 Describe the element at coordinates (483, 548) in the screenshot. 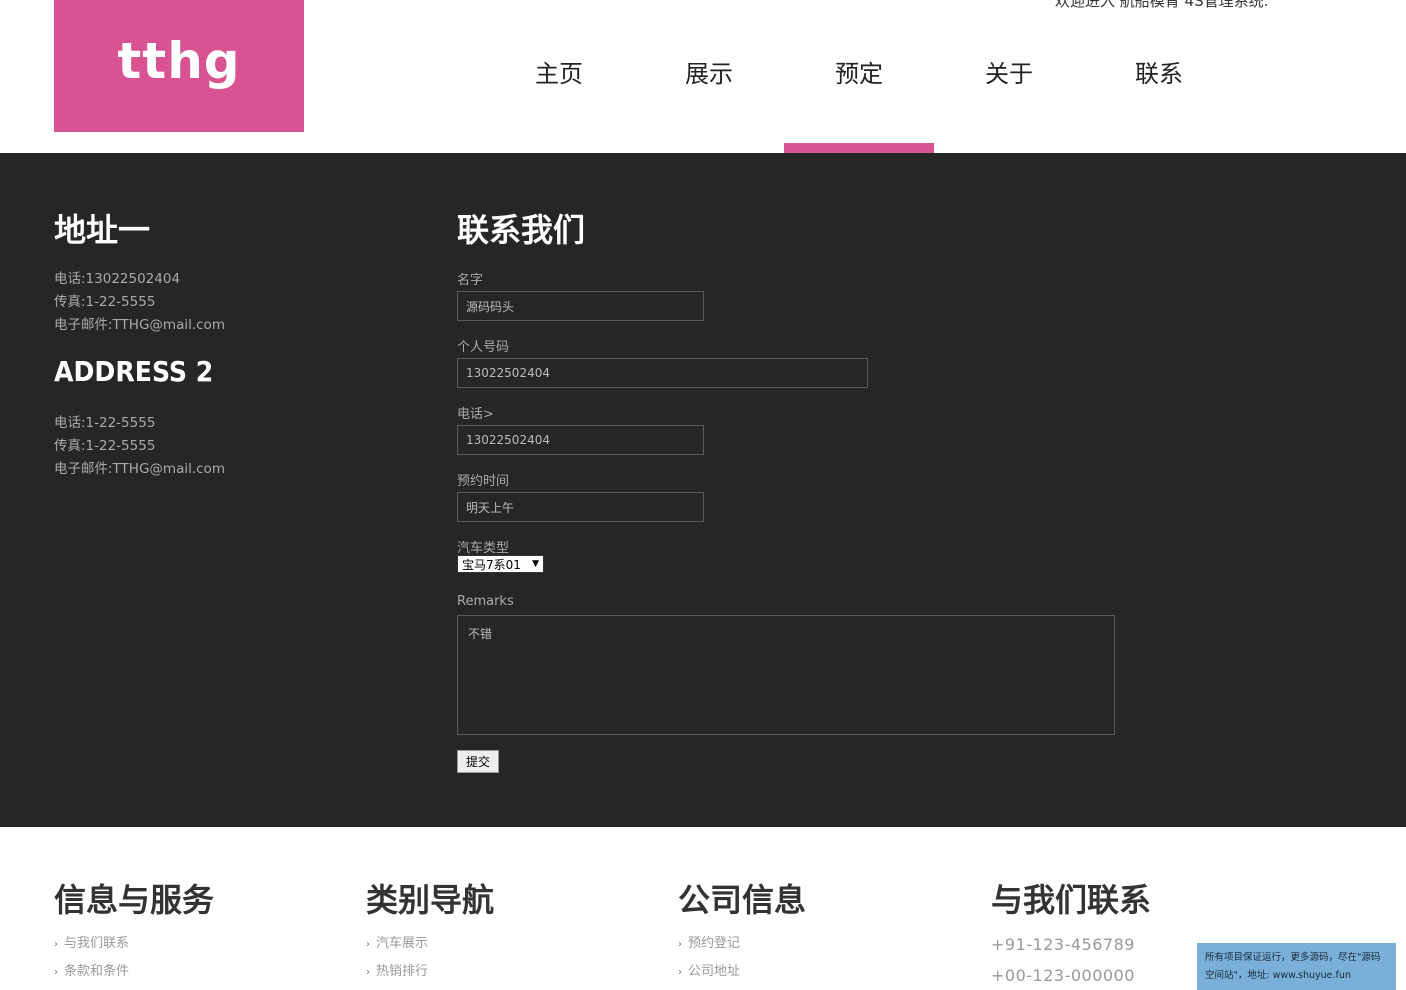

I see `car-type-label: 汽车类型` at that location.